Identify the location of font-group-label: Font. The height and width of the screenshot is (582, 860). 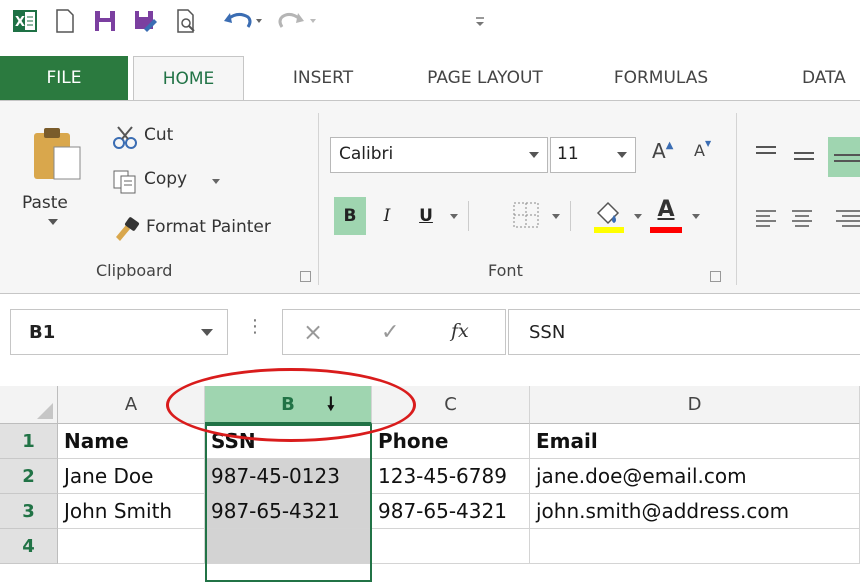
(505, 270).